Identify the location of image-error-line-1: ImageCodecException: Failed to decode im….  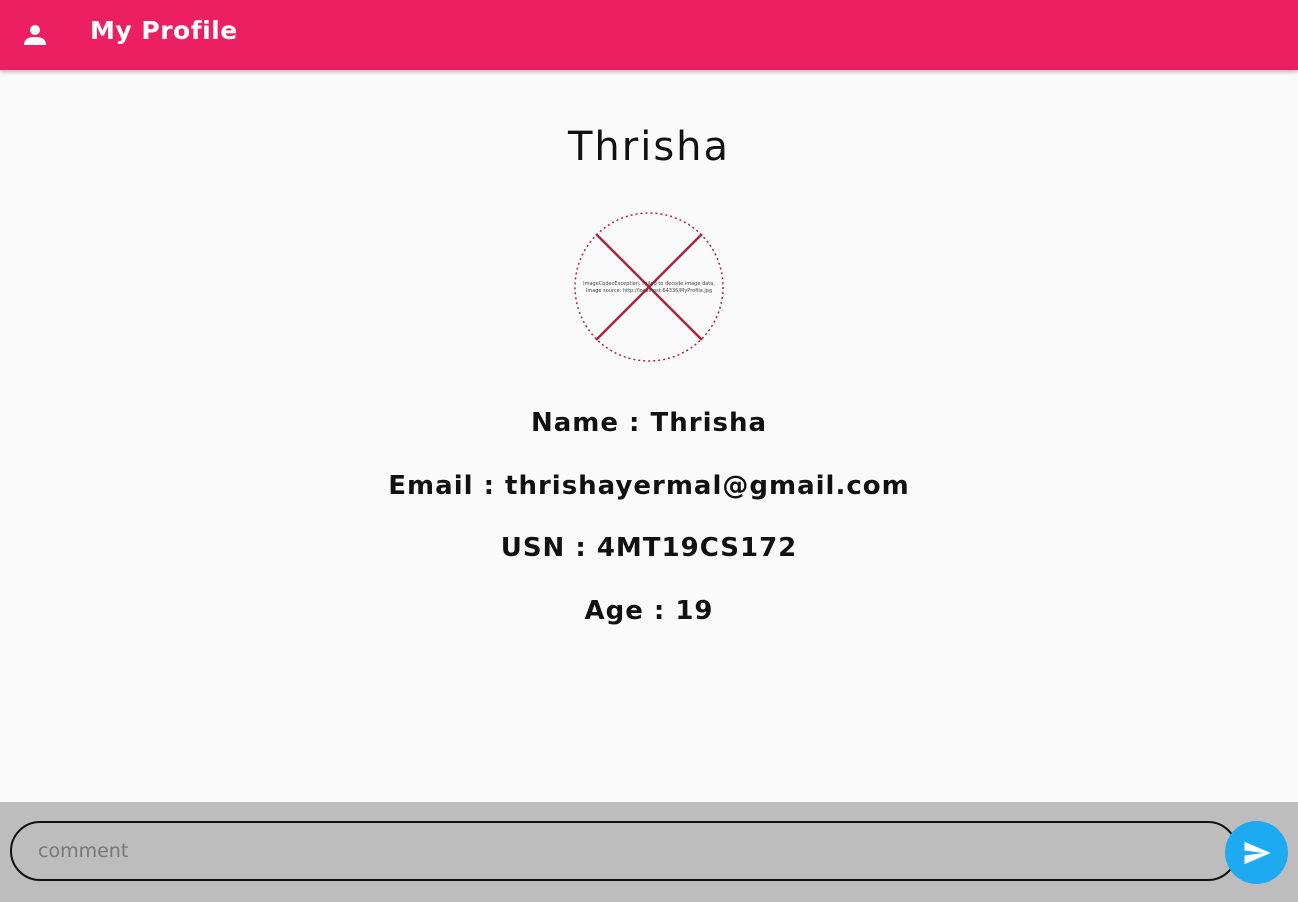
(649, 284).